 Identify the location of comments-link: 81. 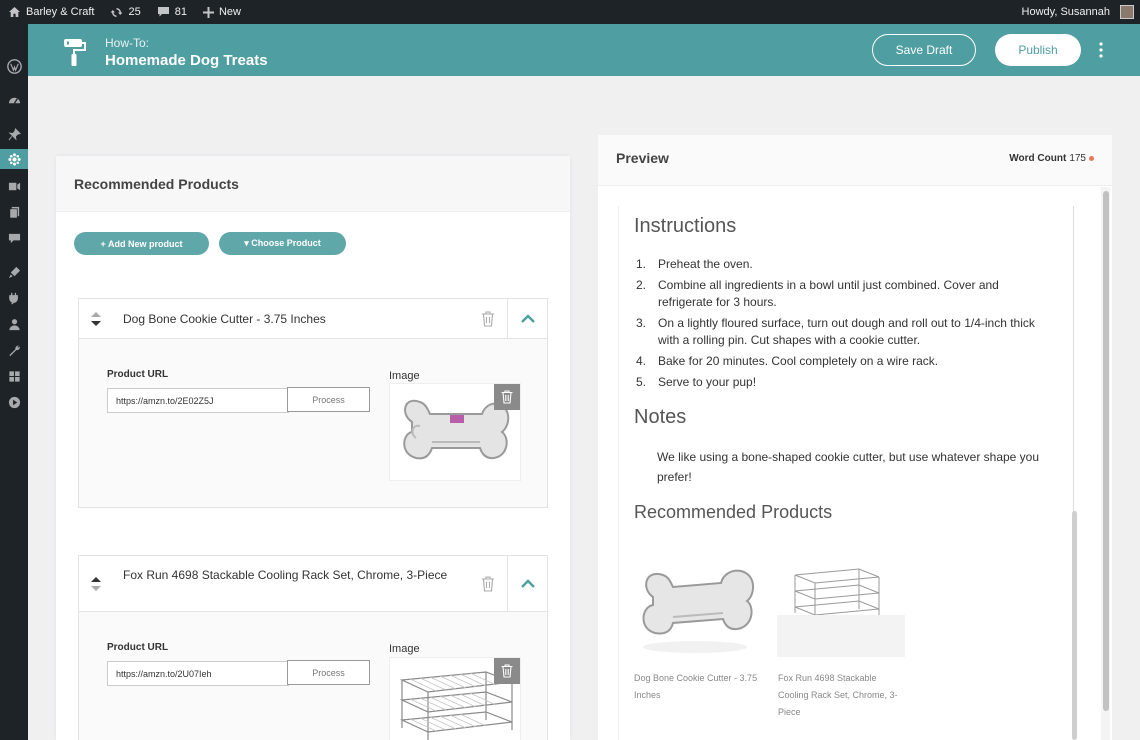
(172, 12).